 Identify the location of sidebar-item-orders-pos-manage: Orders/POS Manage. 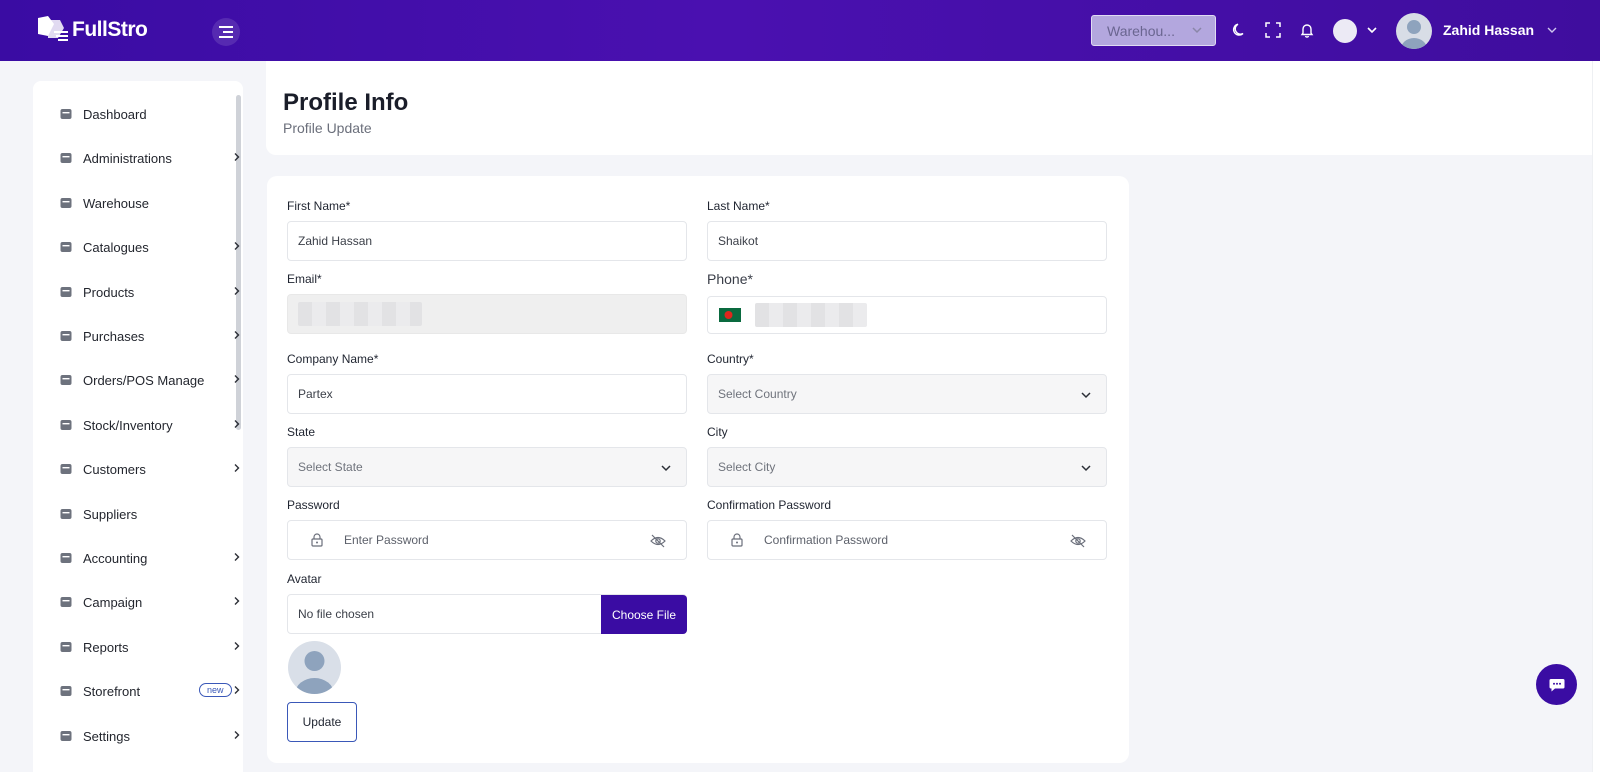
(151, 380).